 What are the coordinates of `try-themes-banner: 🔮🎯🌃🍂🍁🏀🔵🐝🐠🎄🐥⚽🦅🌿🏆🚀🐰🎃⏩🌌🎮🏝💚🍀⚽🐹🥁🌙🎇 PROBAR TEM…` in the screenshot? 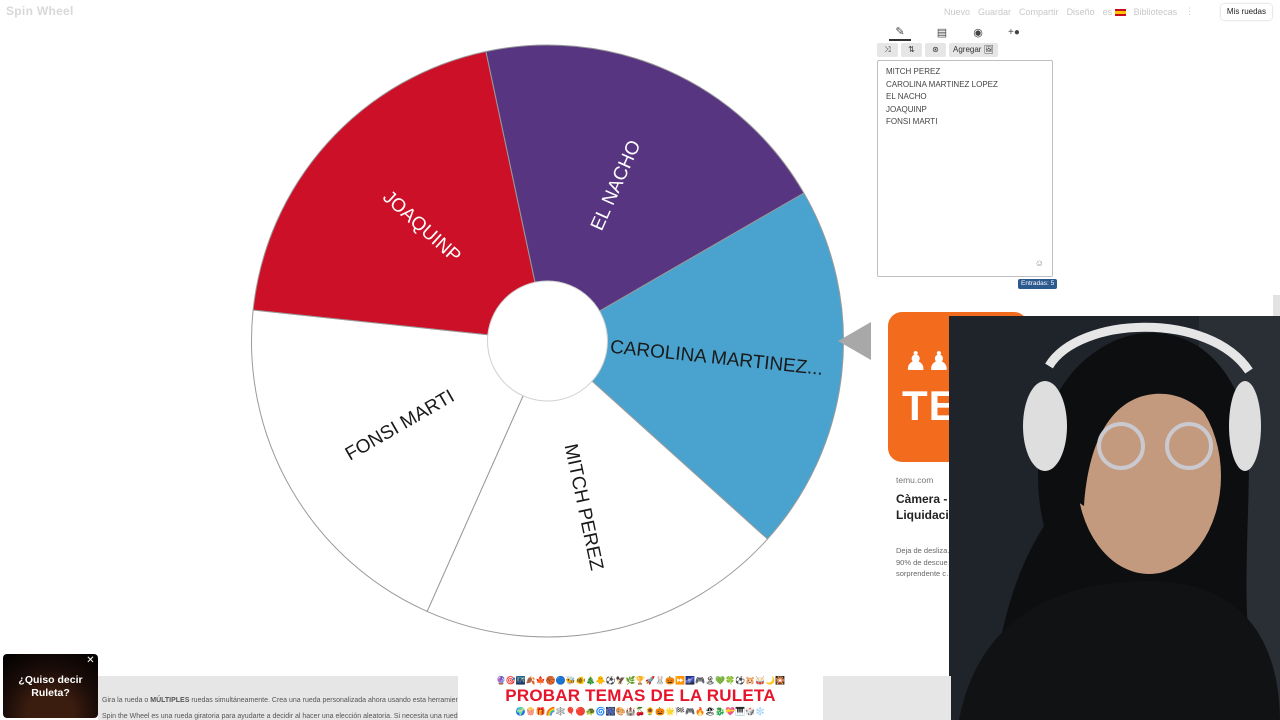 It's located at (640, 698).